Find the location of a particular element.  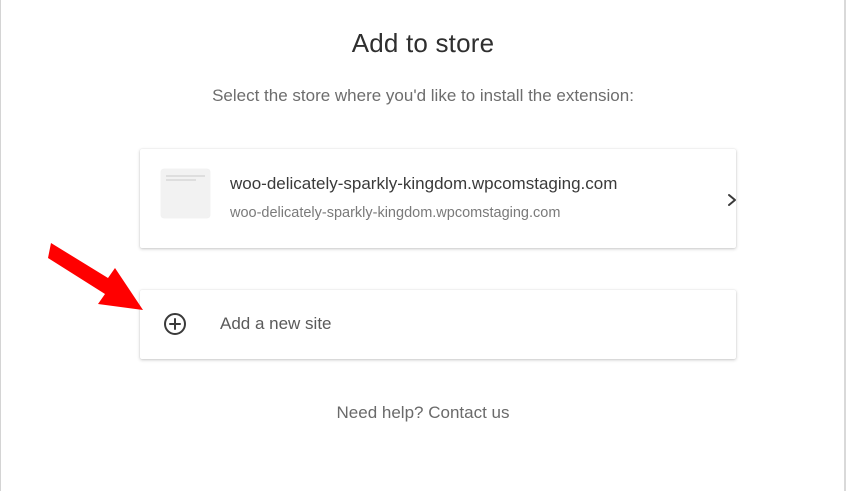

help-line: Need help? Contact us is located at coordinates (423, 413).